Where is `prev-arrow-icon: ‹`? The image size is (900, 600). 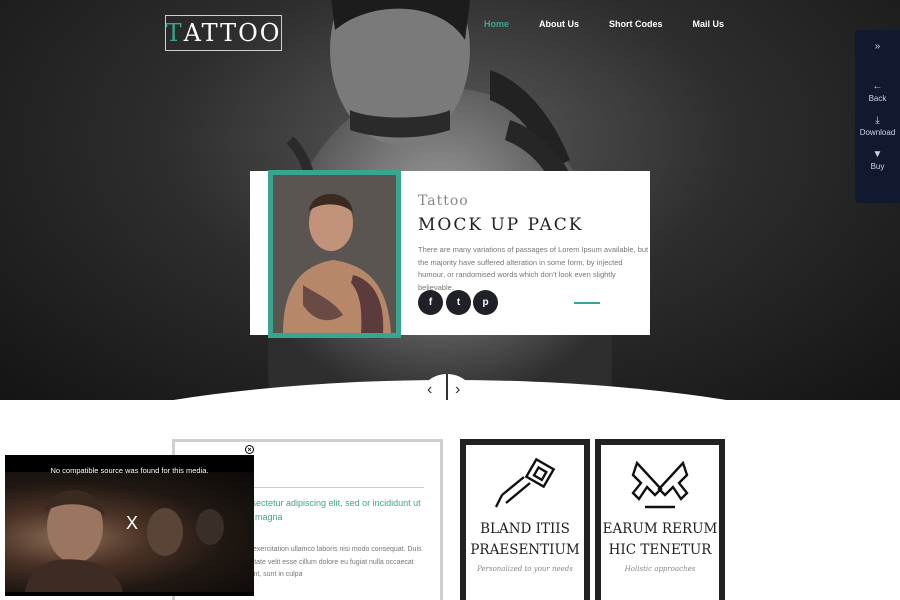 prev-arrow-icon: ‹ is located at coordinates (429, 390).